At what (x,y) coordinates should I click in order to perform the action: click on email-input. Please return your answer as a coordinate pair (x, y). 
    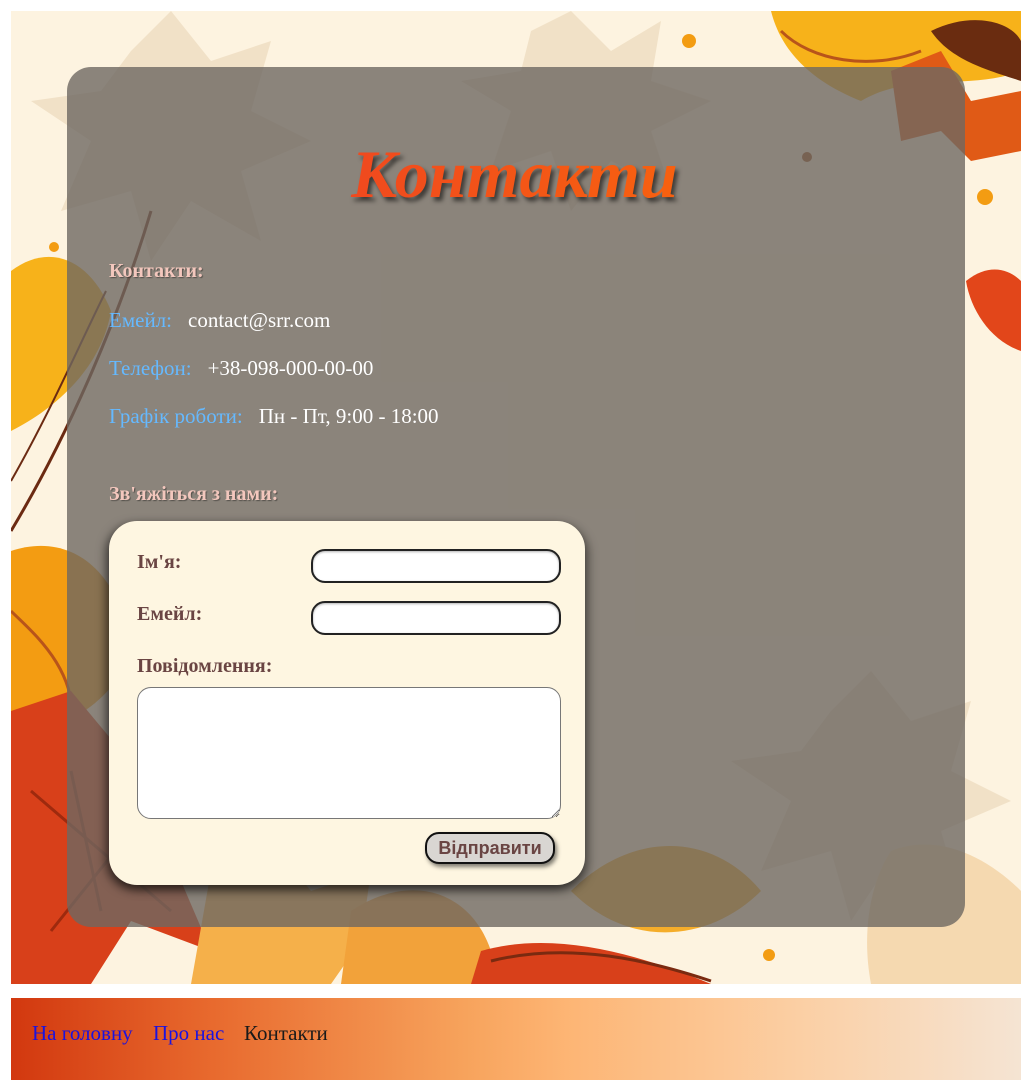
    Looking at the image, I should click on (436, 618).